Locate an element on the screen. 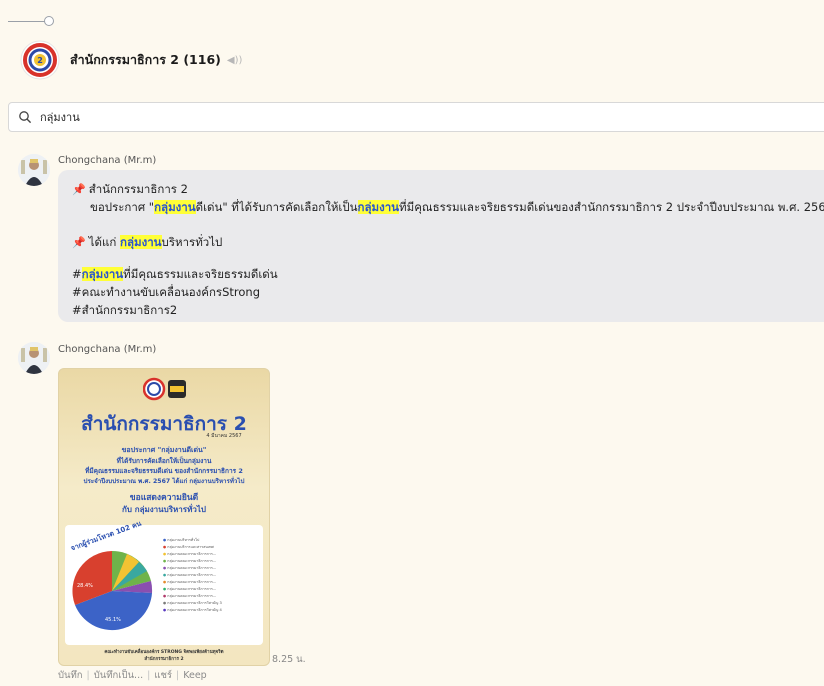  poster-congrats: กับ กลุ่มงานบริหารทั่วไป is located at coordinates (164, 509).